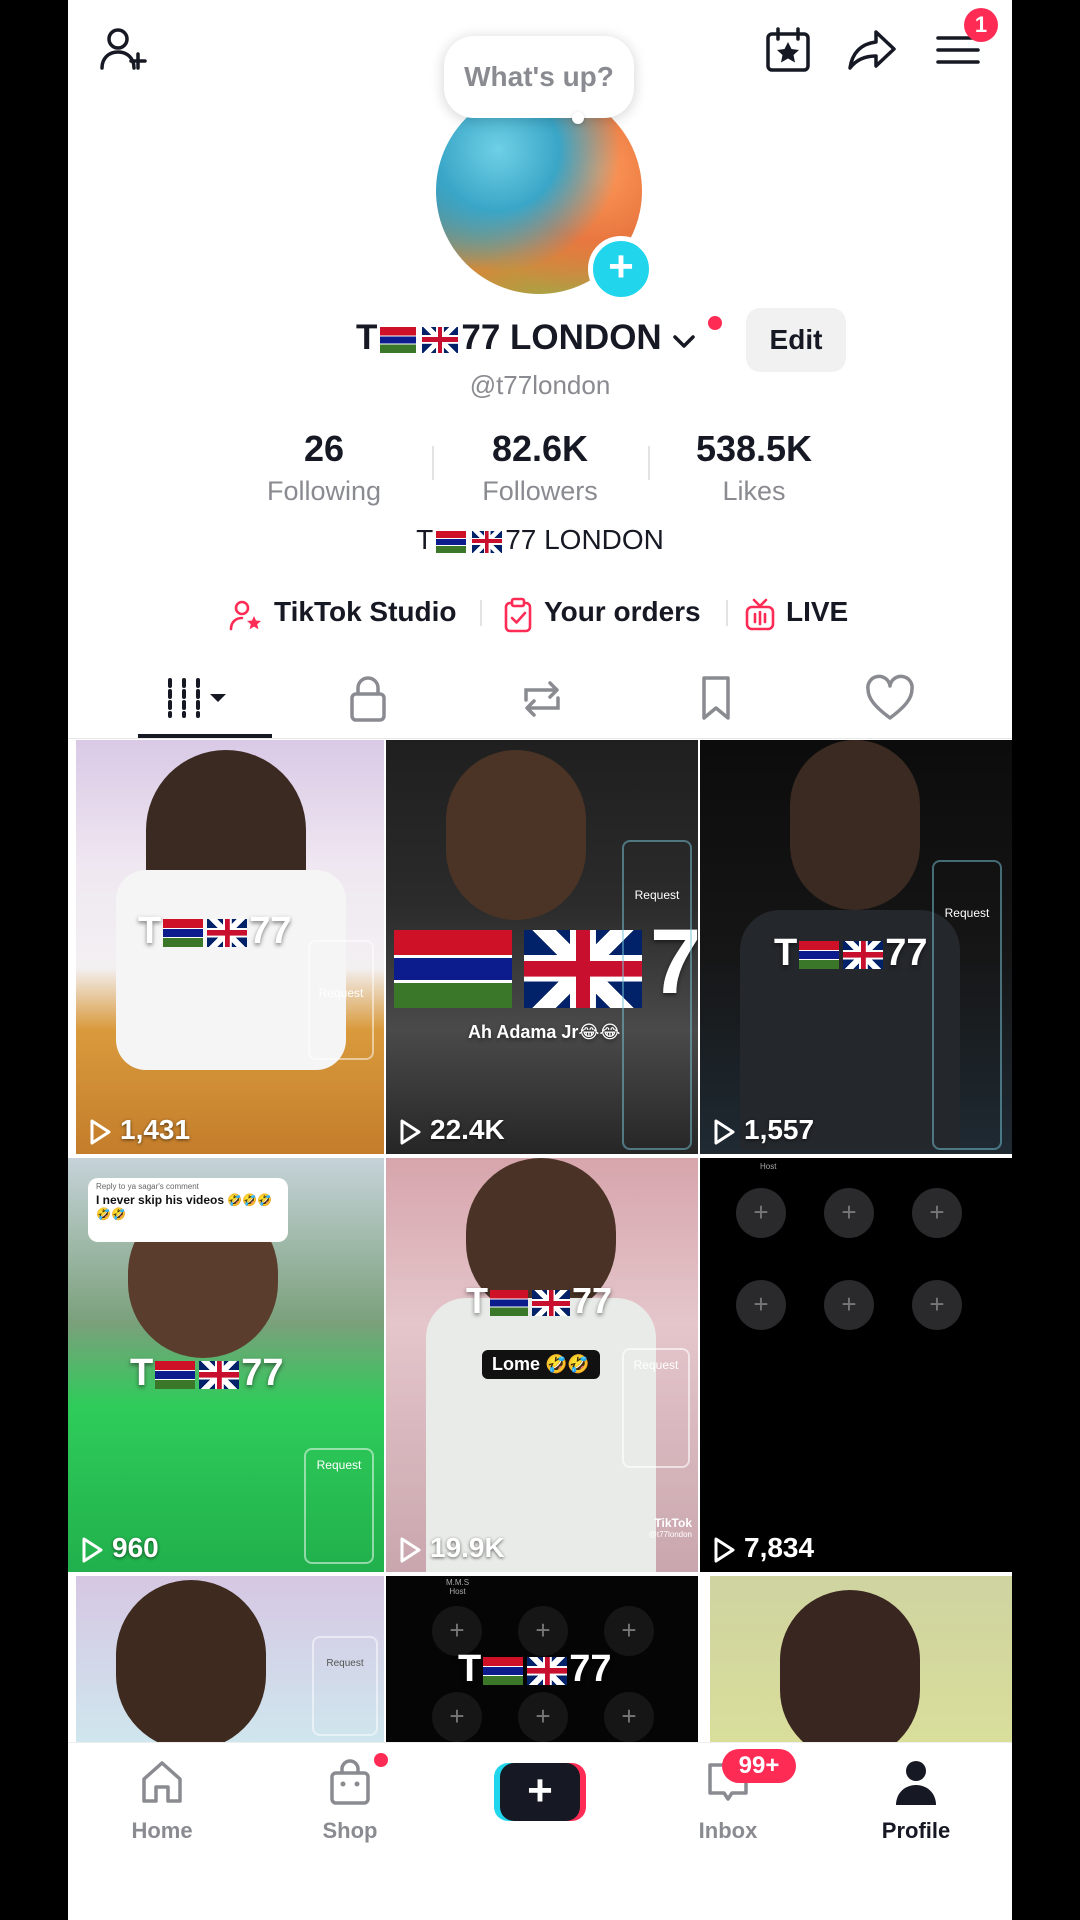  What do you see at coordinates (457, 1591) in the screenshot?
I see `host-label: Host` at bounding box center [457, 1591].